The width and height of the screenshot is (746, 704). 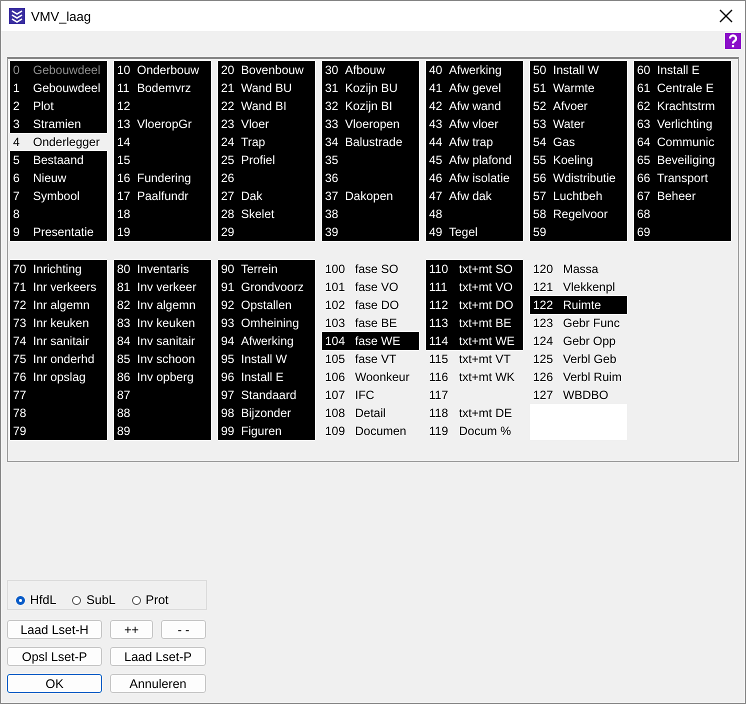 What do you see at coordinates (131, 629) in the screenshot?
I see `dialog-button: ++` at bounding box center [131, 629].